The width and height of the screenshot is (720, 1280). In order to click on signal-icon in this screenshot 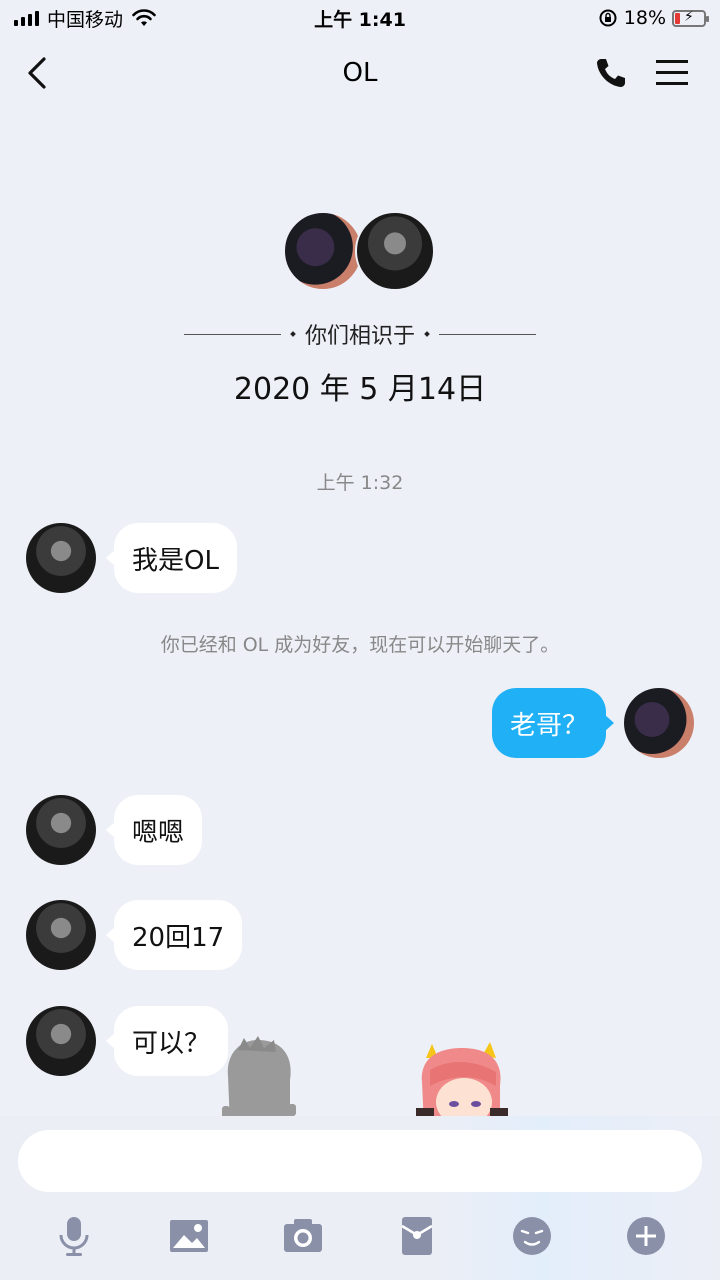, I will do `click(26, 18)`.